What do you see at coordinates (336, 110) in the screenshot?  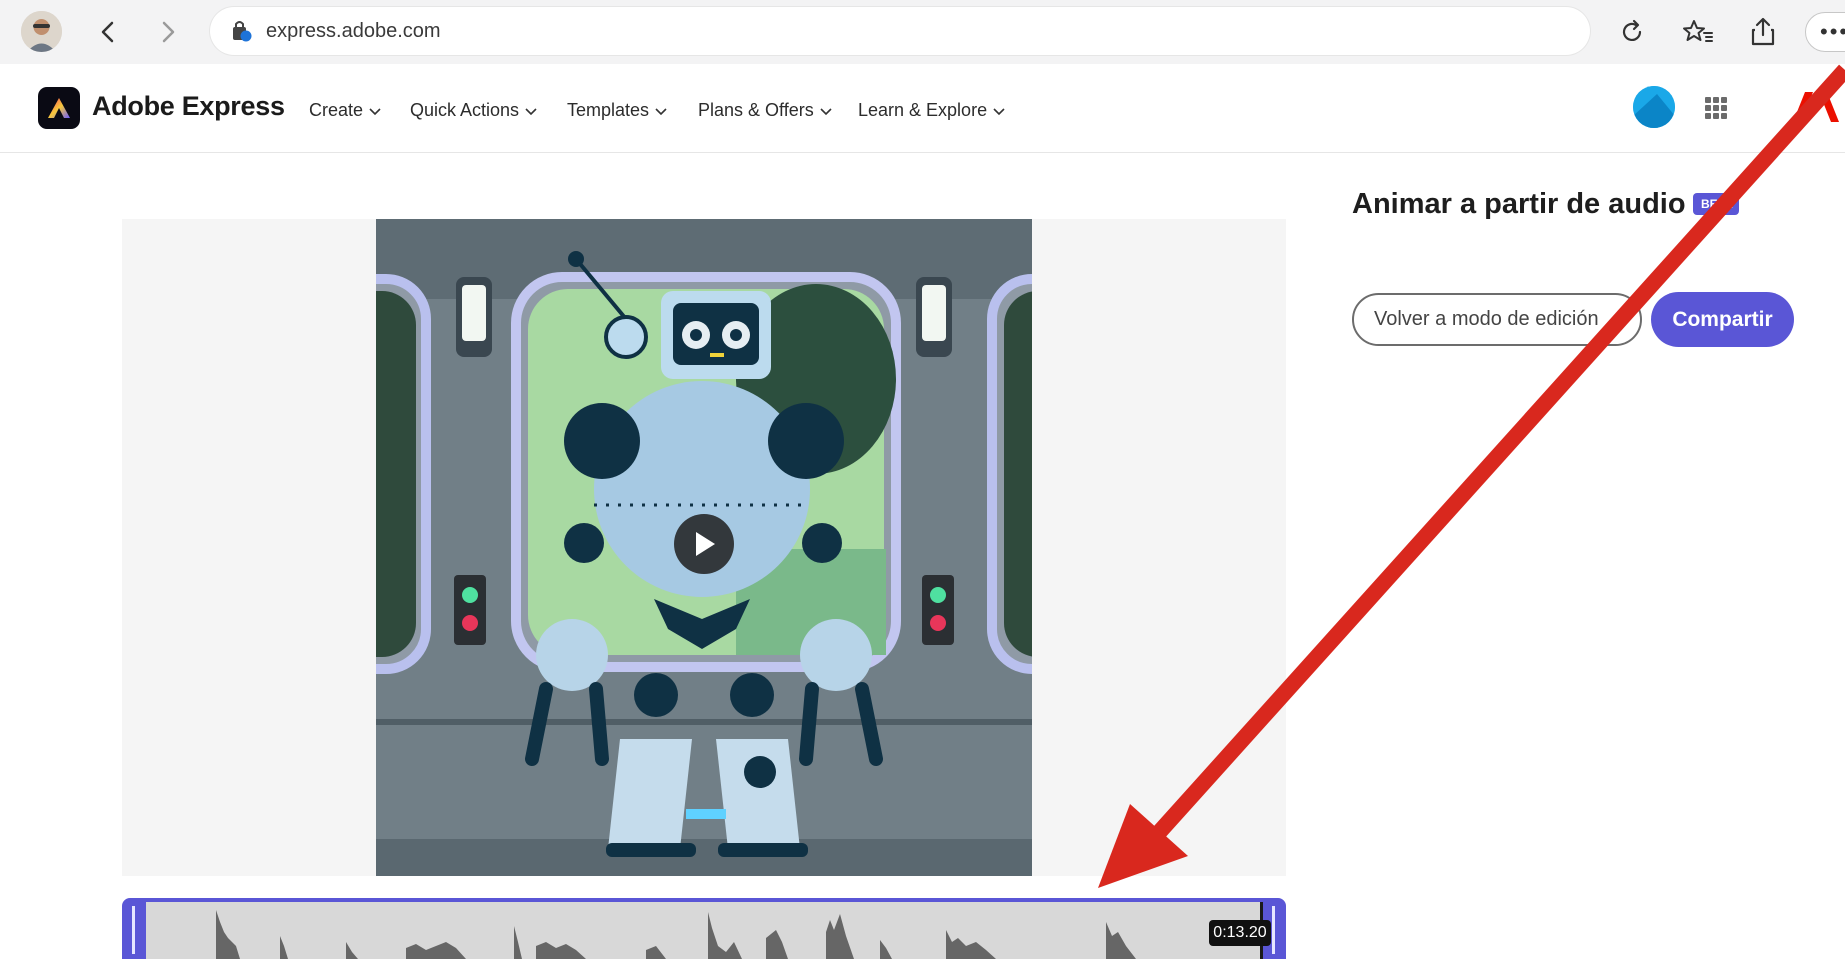 I see `menu-label: Create` at bounding box center [336, 110].